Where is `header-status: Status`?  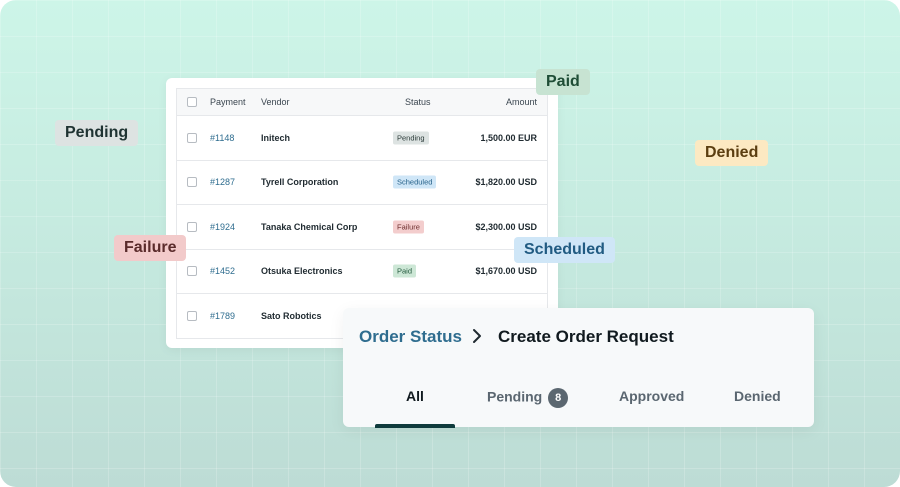
header-status: Status is located at coordinates (418, 102).